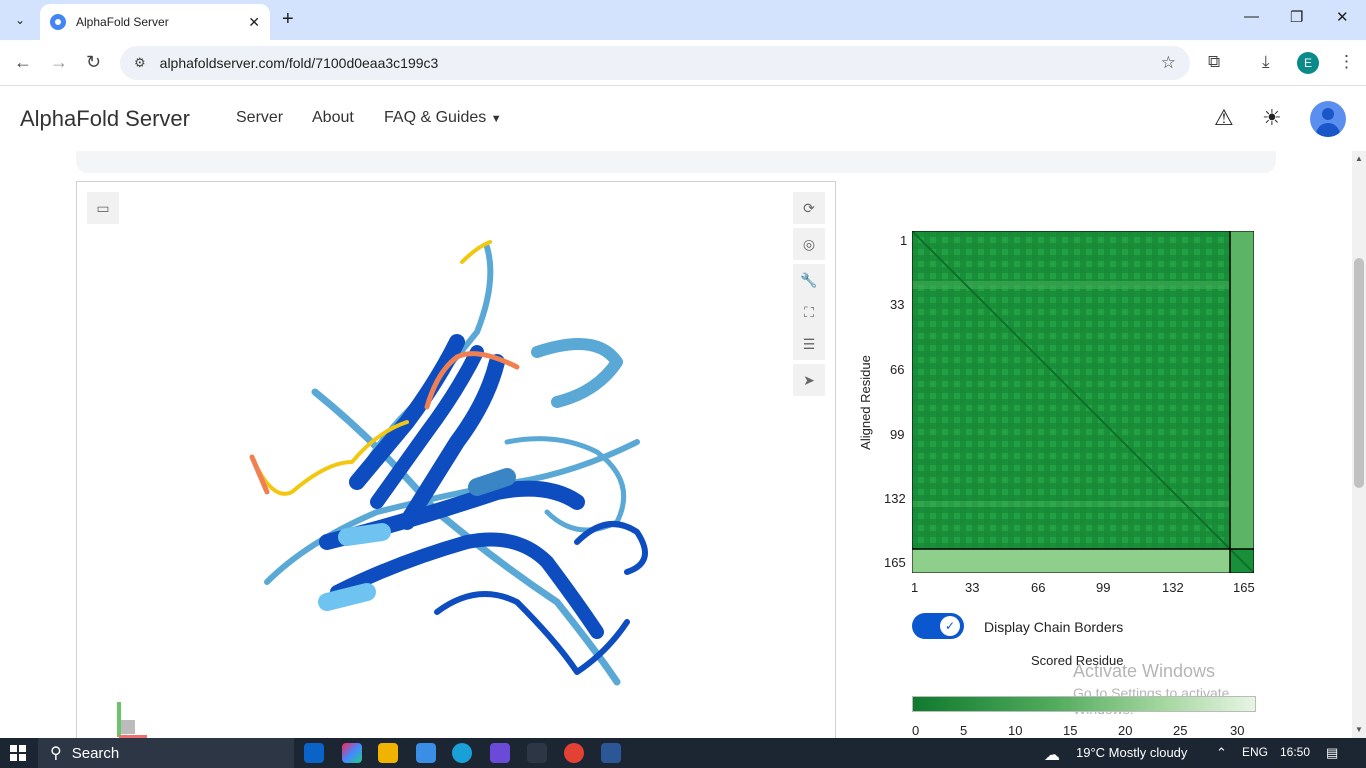 The width and height of the screenshot is (1366, 768). Describe the element at coordinates (537, 753) in the screenshot. I see `settings-gear-icon` at that location.